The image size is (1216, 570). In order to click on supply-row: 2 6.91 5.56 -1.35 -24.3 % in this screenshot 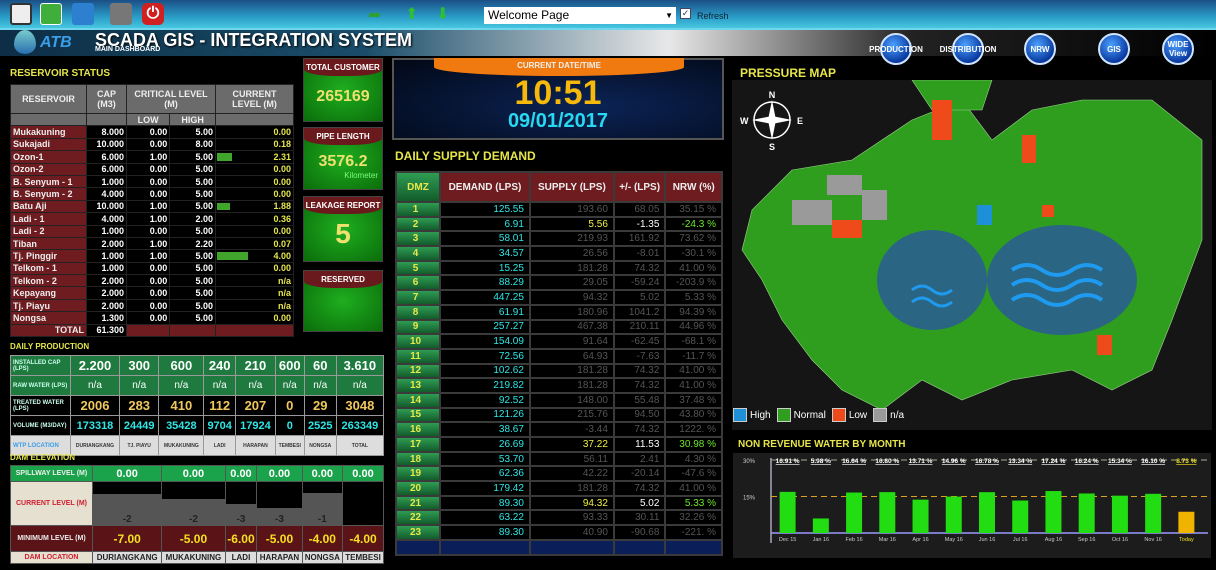, I will do `click(559, 224)`.